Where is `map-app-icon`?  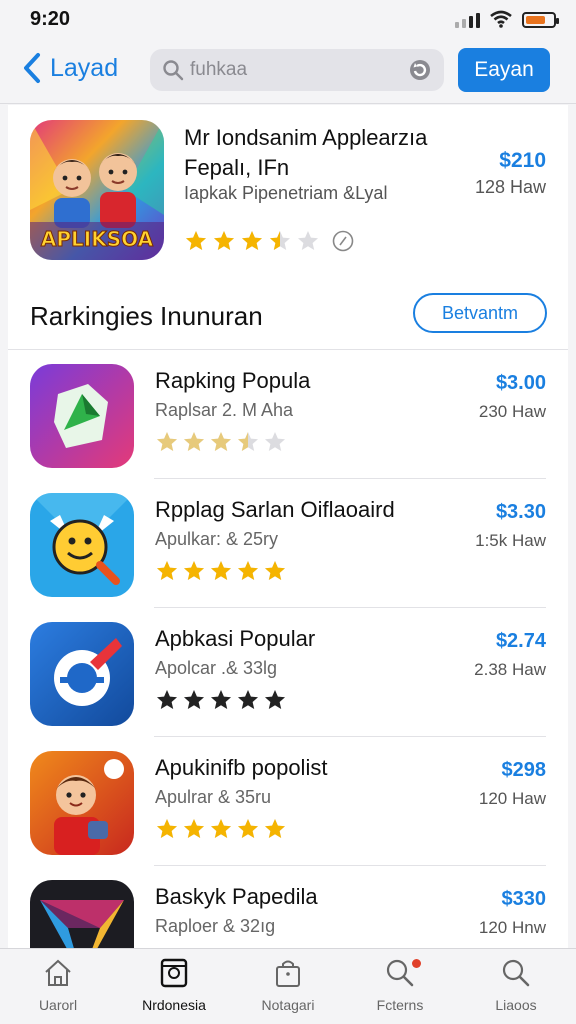 map-app-icon is located at coordinates (82, 416).